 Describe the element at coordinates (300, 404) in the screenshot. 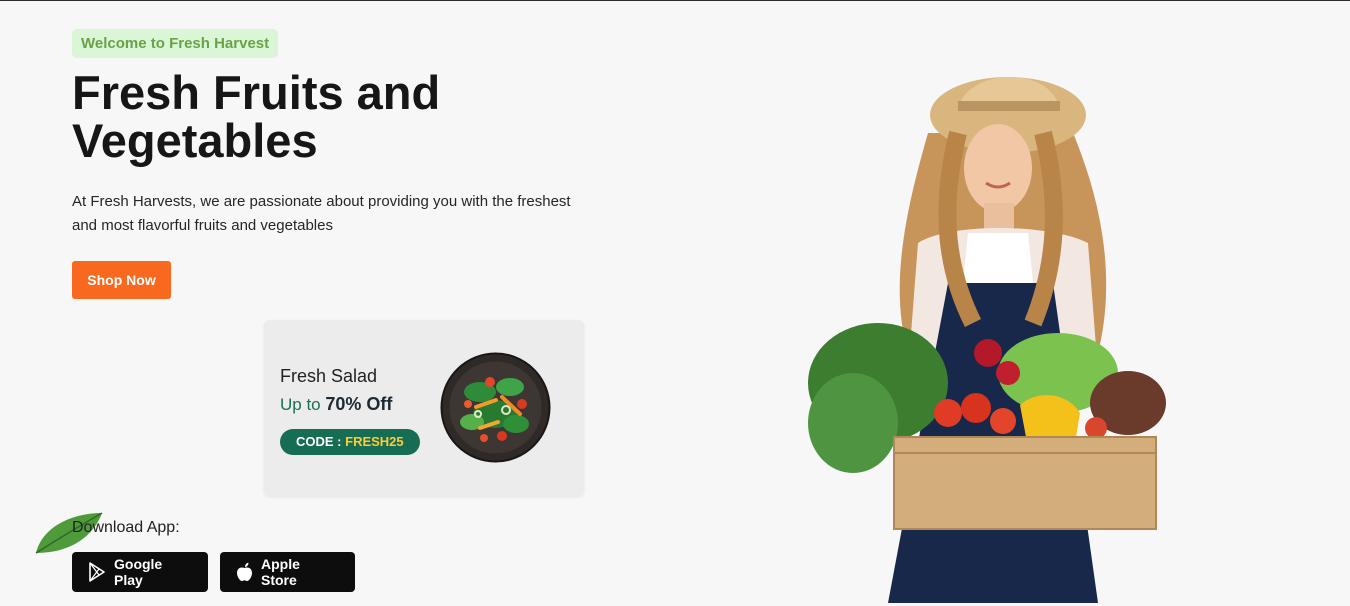

I see `discount-prefix: Up to` at that location.